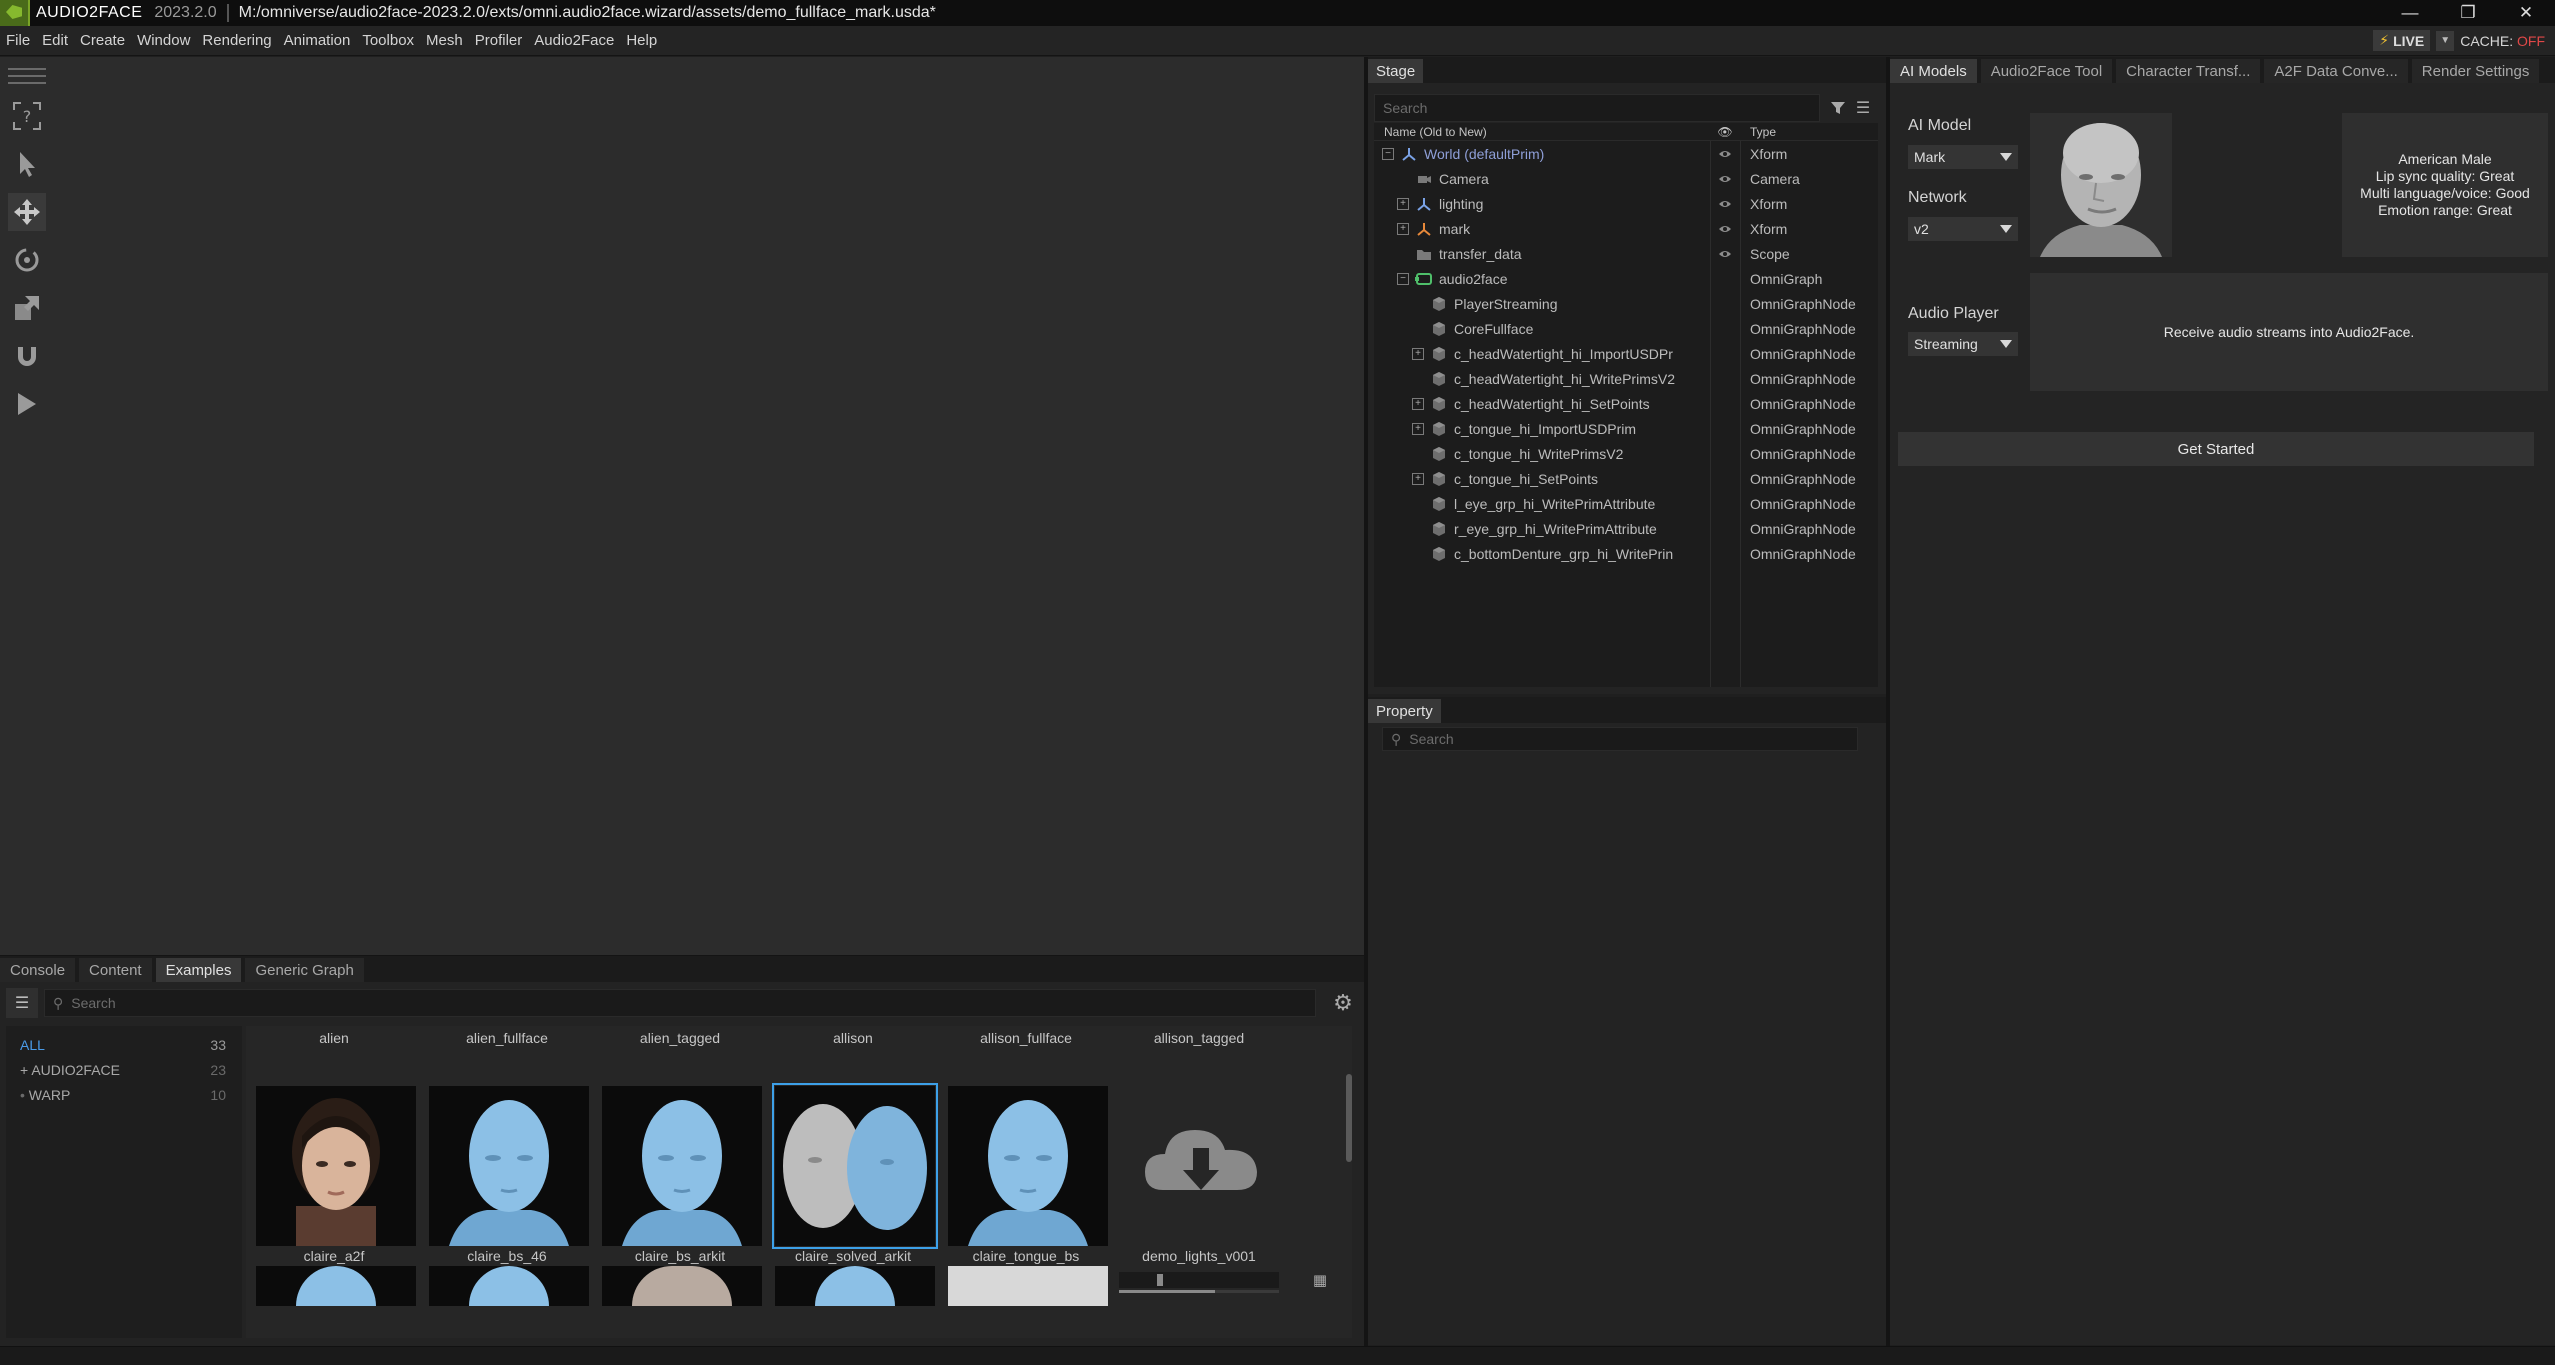 This screenshot has height=1365, width=2555. Describe the element at coordinates (1963, 229) in the screenshot. I see `network-dropdown: v2` at that location.